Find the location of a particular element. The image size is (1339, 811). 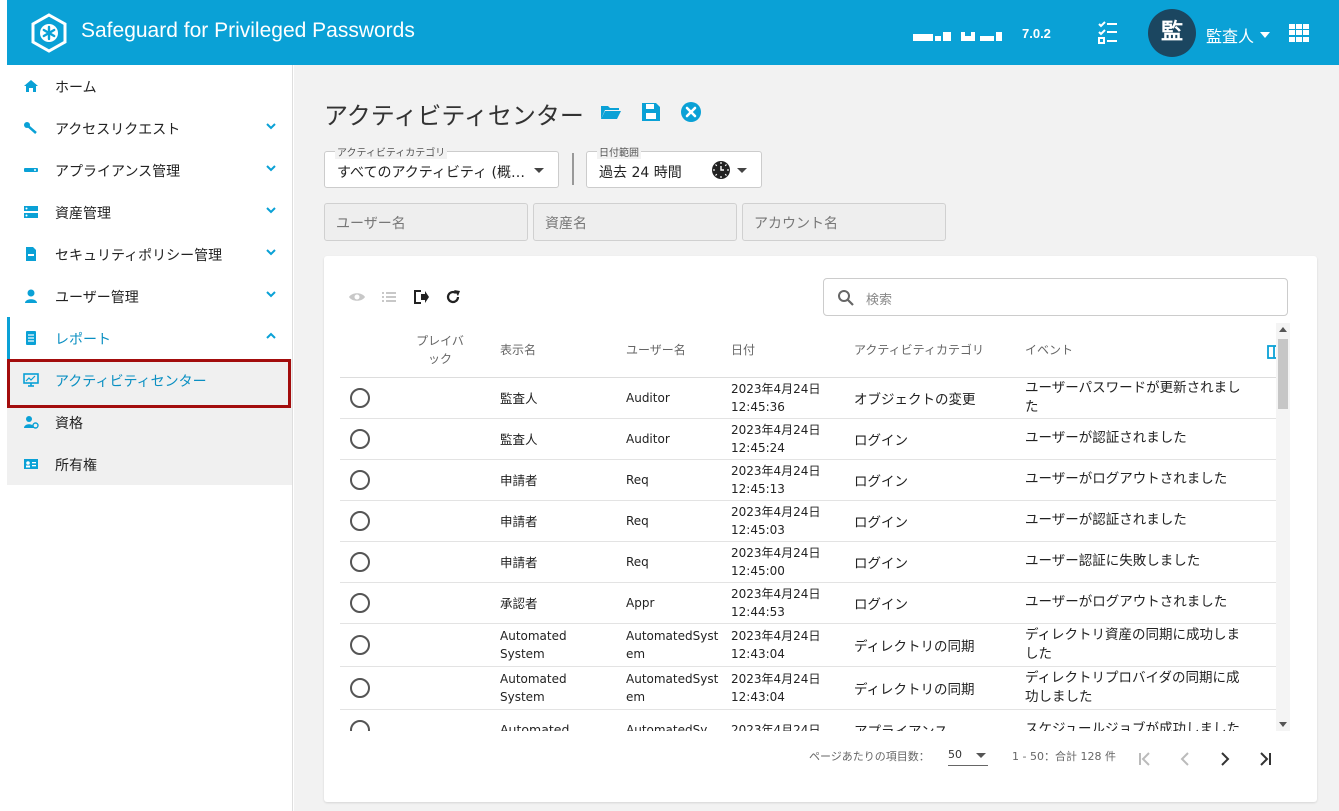

table-row: 申請者 Req 2023年4月24日 12:45:03 ログイン ユーザーが認証されました is located at coordinates (813, 521).